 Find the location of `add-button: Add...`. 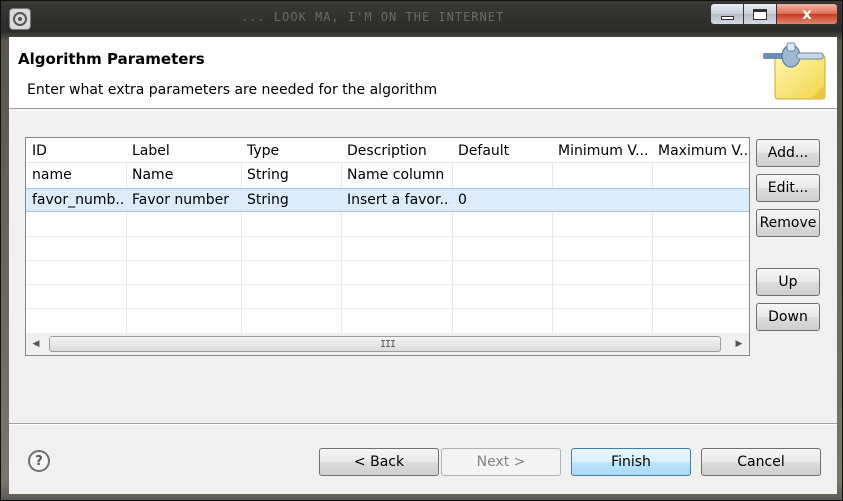

add-button: Add... is located at coordinates (788, 153).